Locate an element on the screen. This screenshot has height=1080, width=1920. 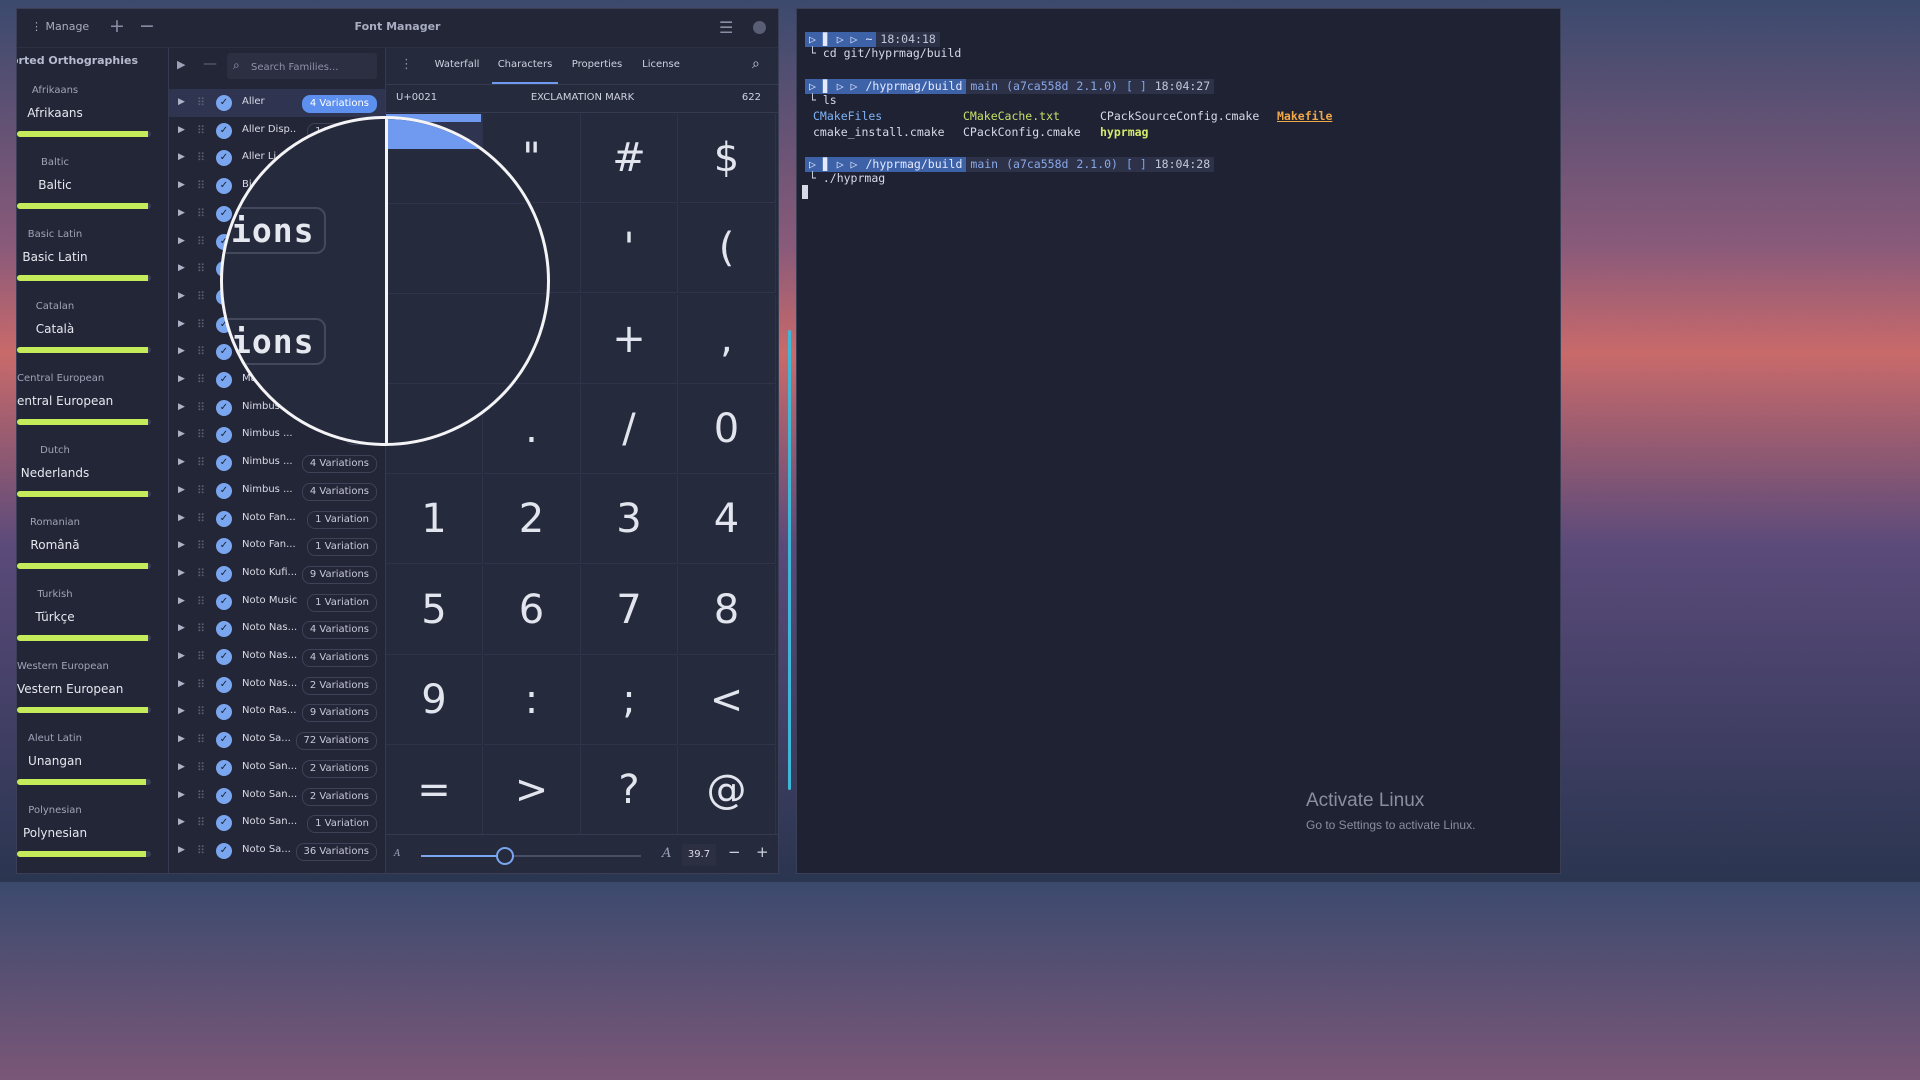
family-row: ▶ ⠿ ✓ Nimbus ... 4 Variations is located at coordinates (277, 463).